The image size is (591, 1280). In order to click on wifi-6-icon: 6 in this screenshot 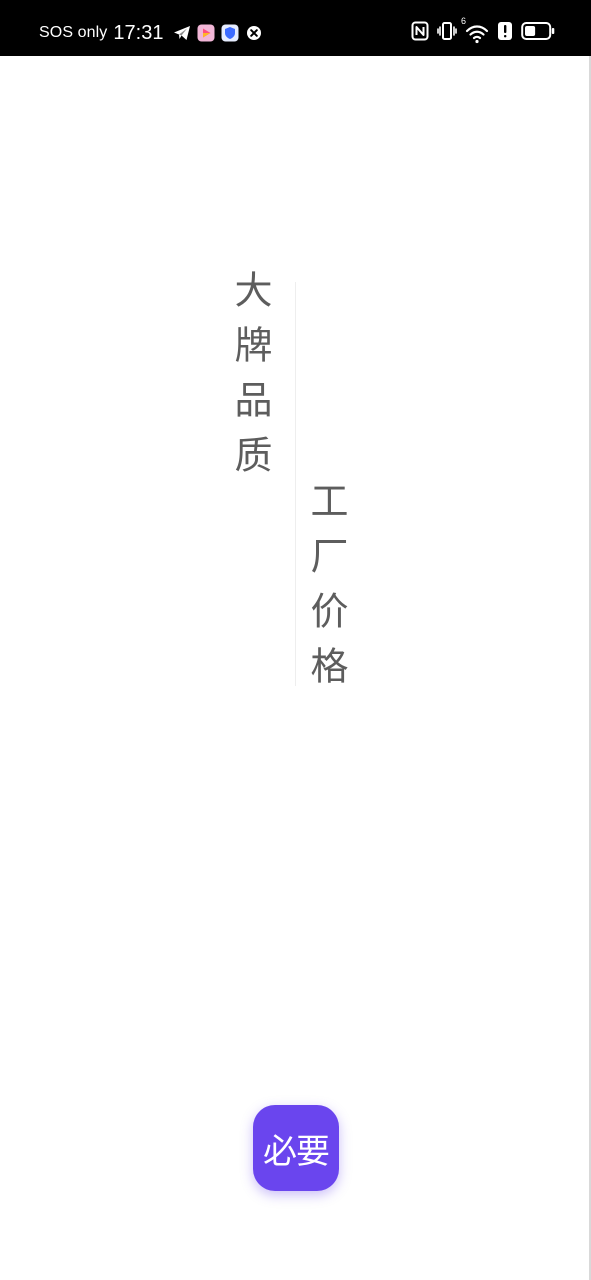, I will do `click(475, 30)`.